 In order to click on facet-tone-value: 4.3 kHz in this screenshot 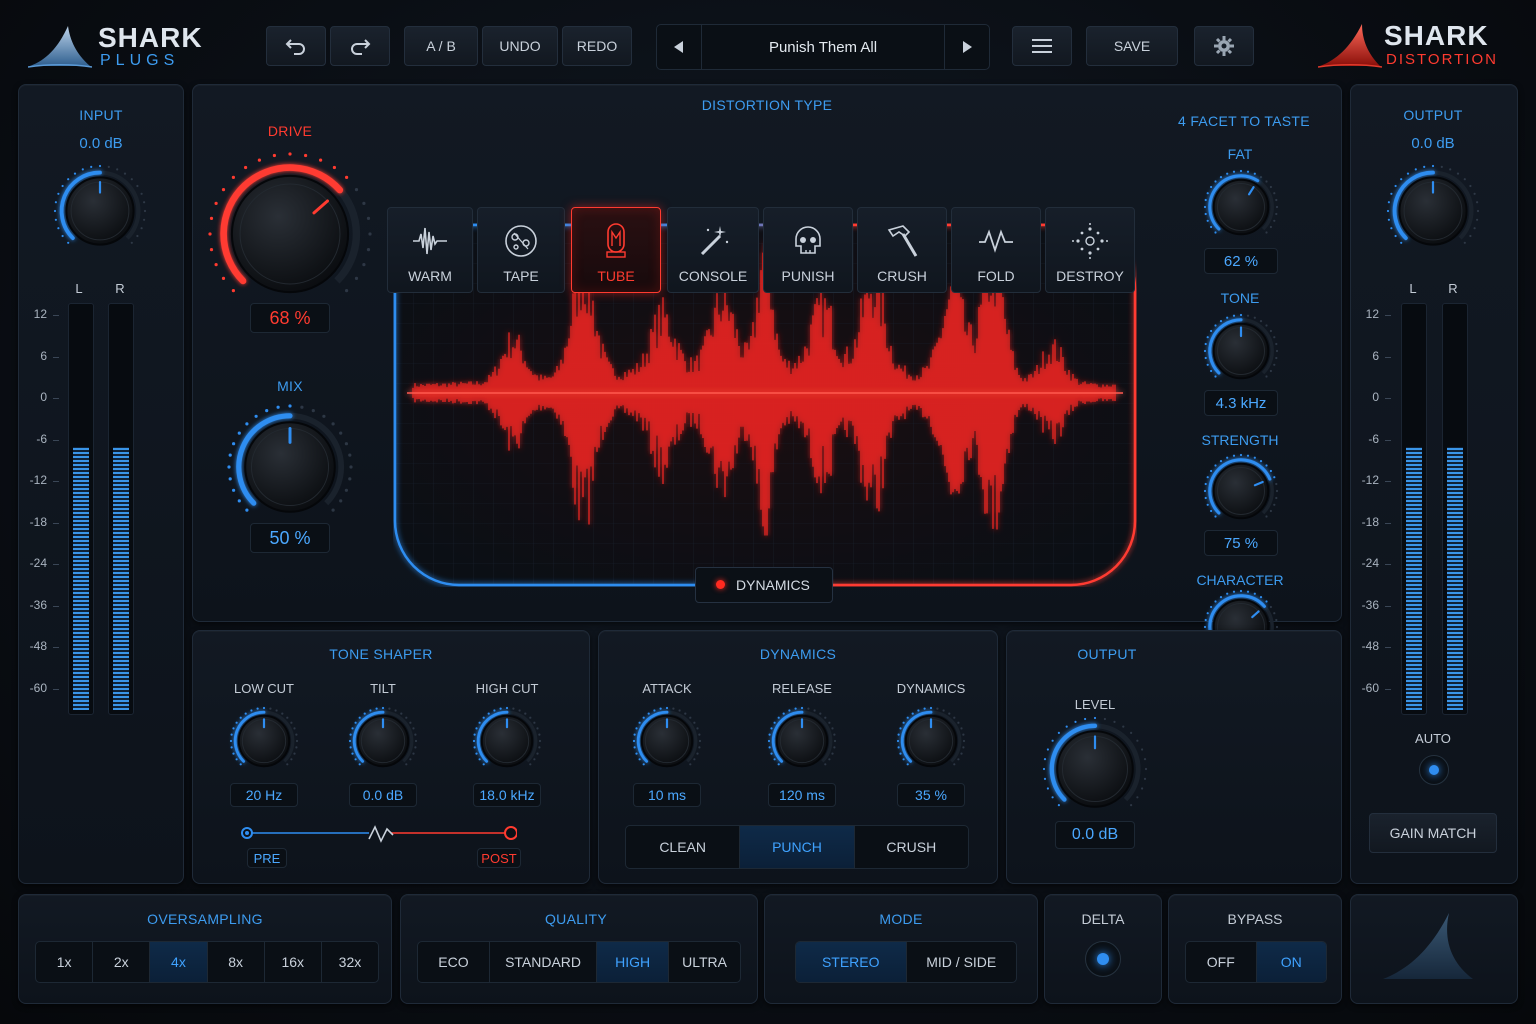, I will do `click(1241, 403)`.